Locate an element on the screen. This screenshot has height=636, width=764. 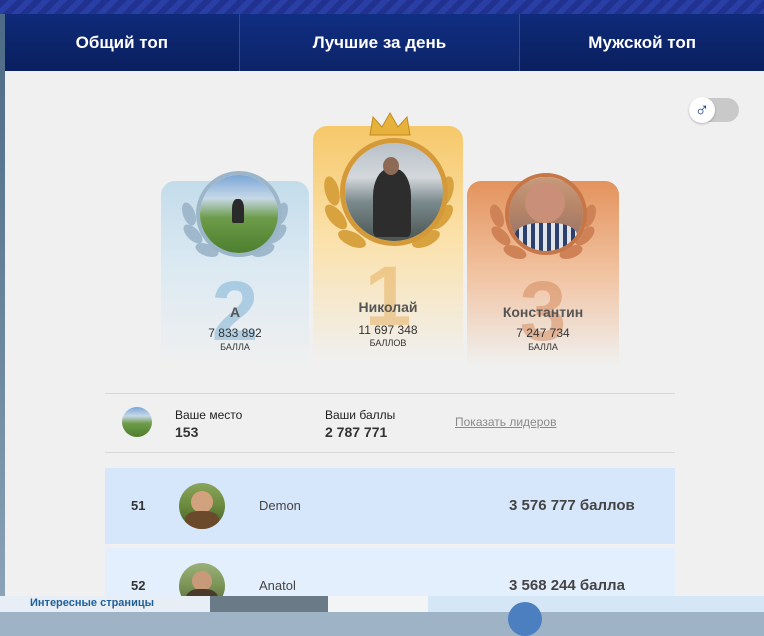
podium-player-score: 7 247 734 is located at coordinates (543, 333).